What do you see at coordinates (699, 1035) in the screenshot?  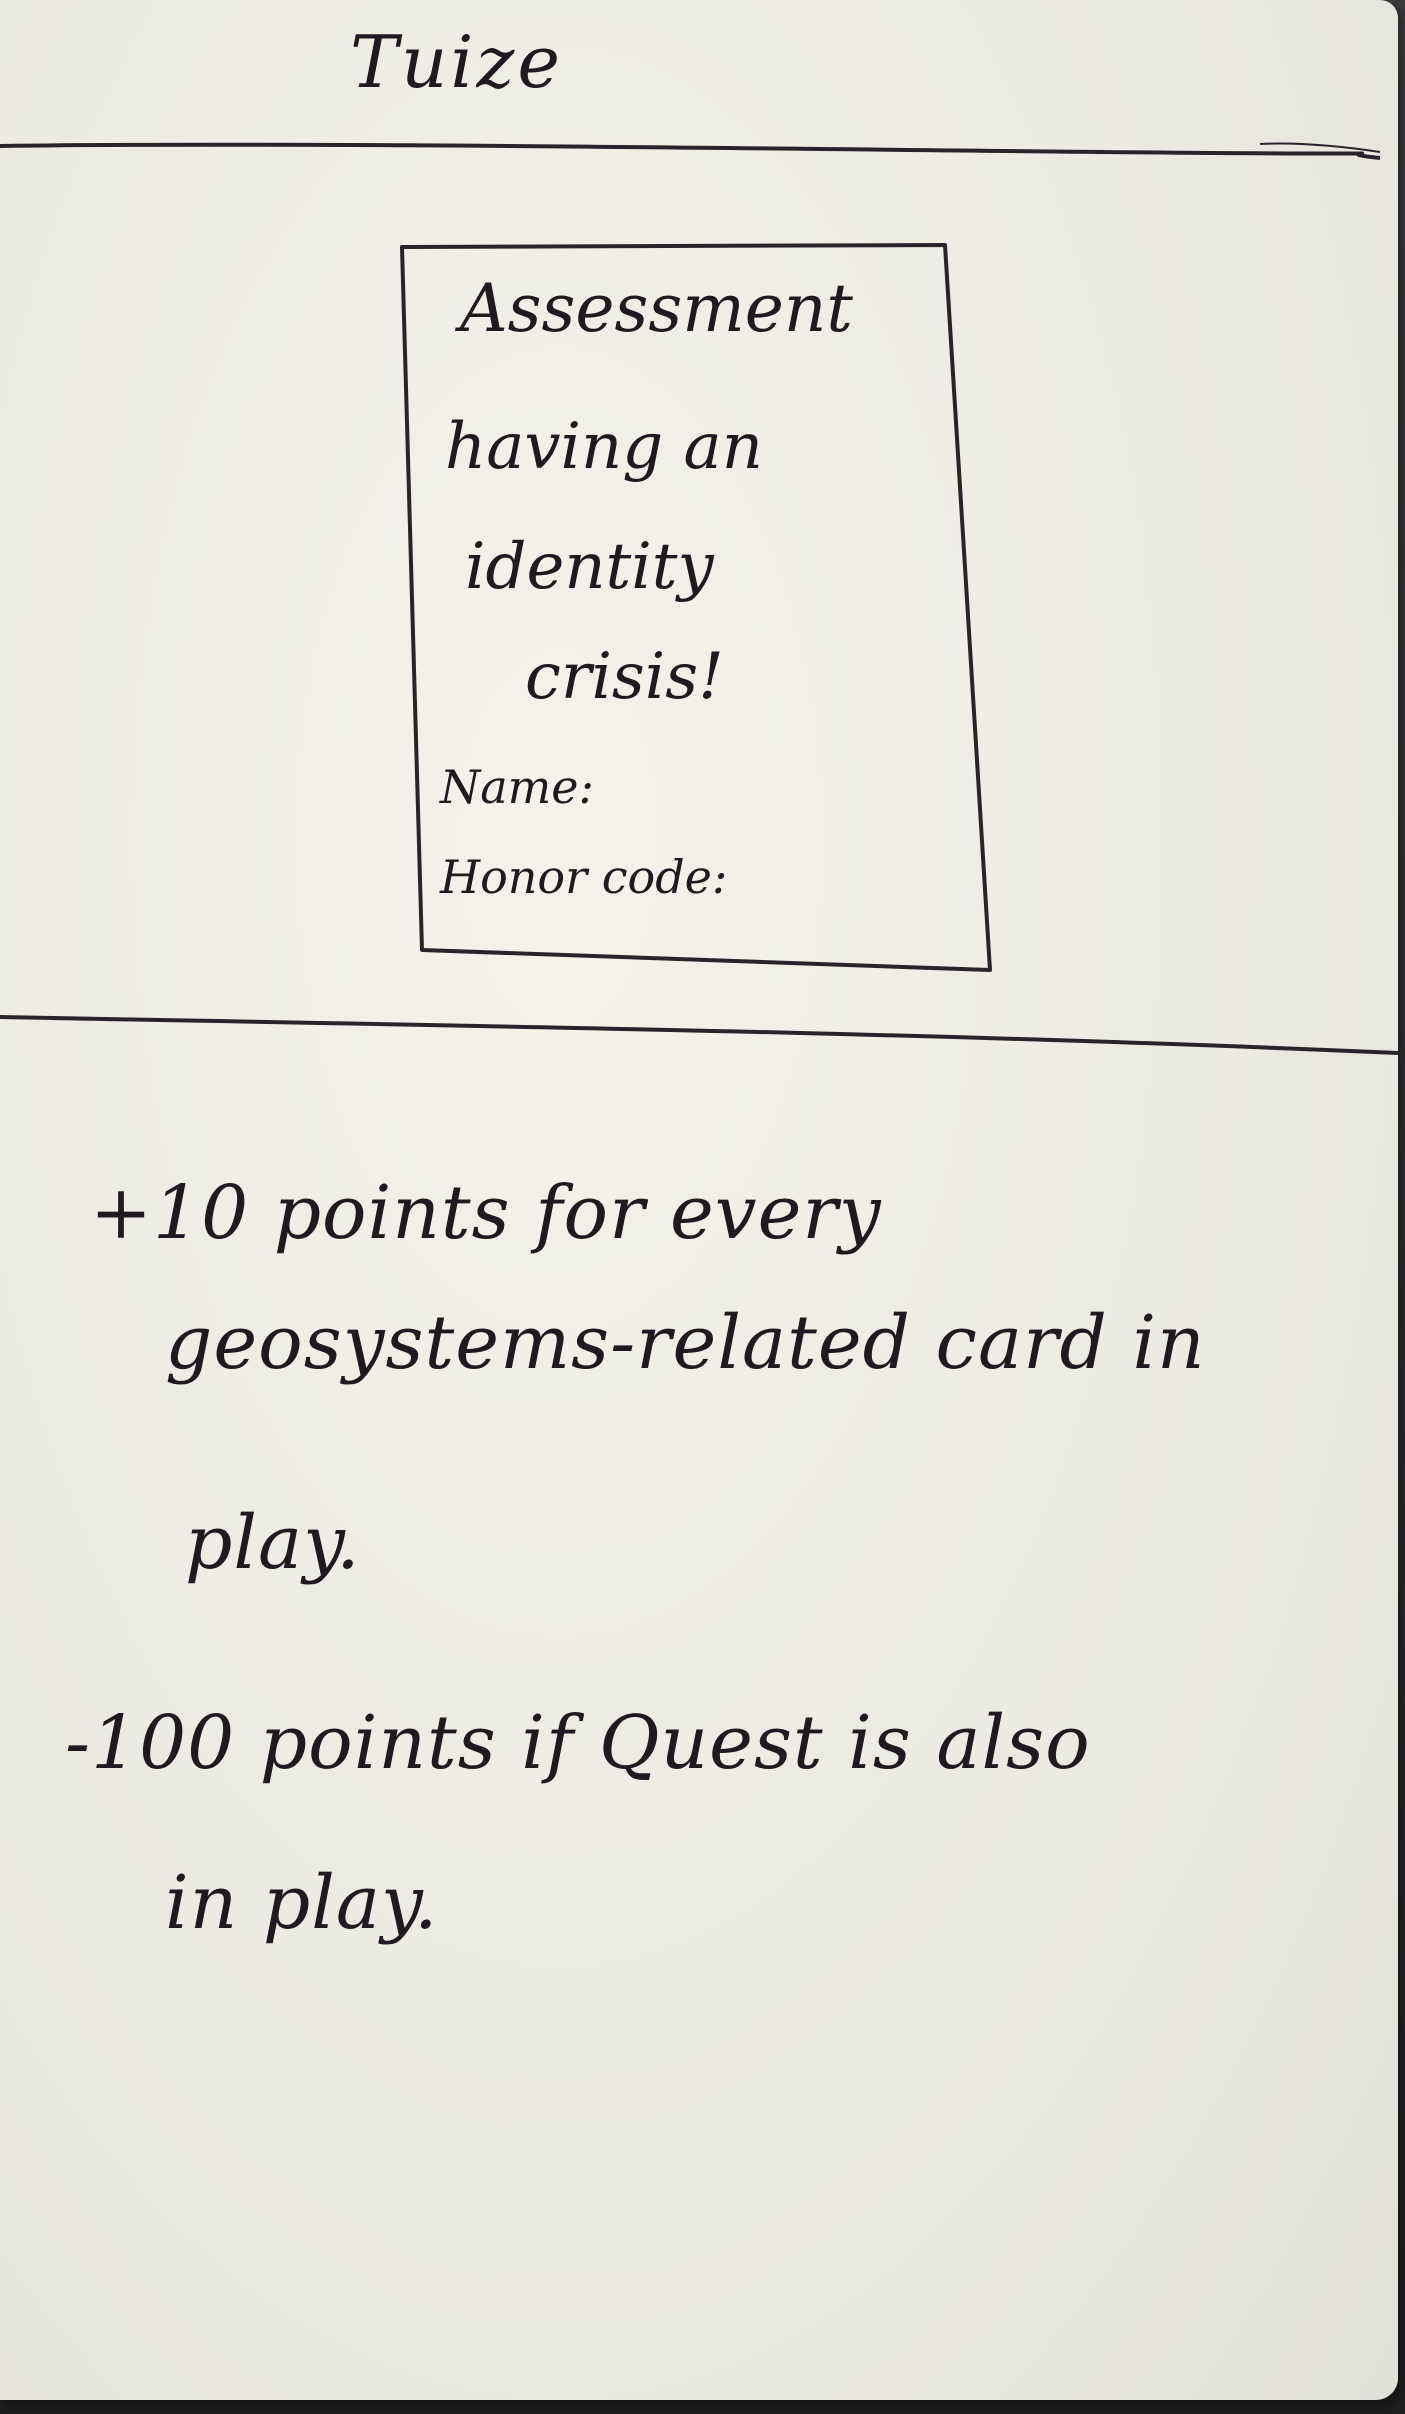 I see `middle-divider-line` at bounding box center [699, 1035].